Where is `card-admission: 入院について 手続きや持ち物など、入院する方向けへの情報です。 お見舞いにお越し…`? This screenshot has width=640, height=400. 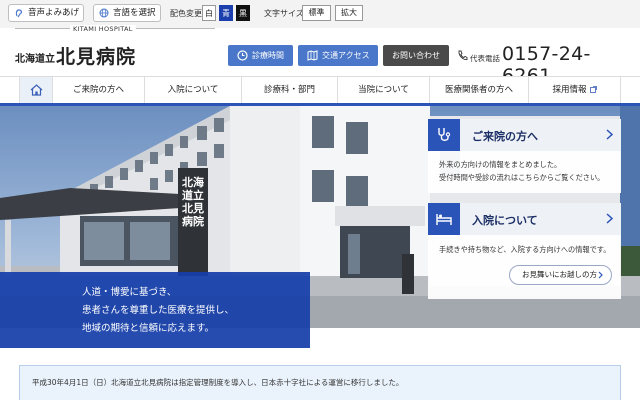
card-admission: 入院について 手続きや持ち物など、入院する方向けへの情報です。 お見舞いにお越し… is located at coordinates (524, 251).